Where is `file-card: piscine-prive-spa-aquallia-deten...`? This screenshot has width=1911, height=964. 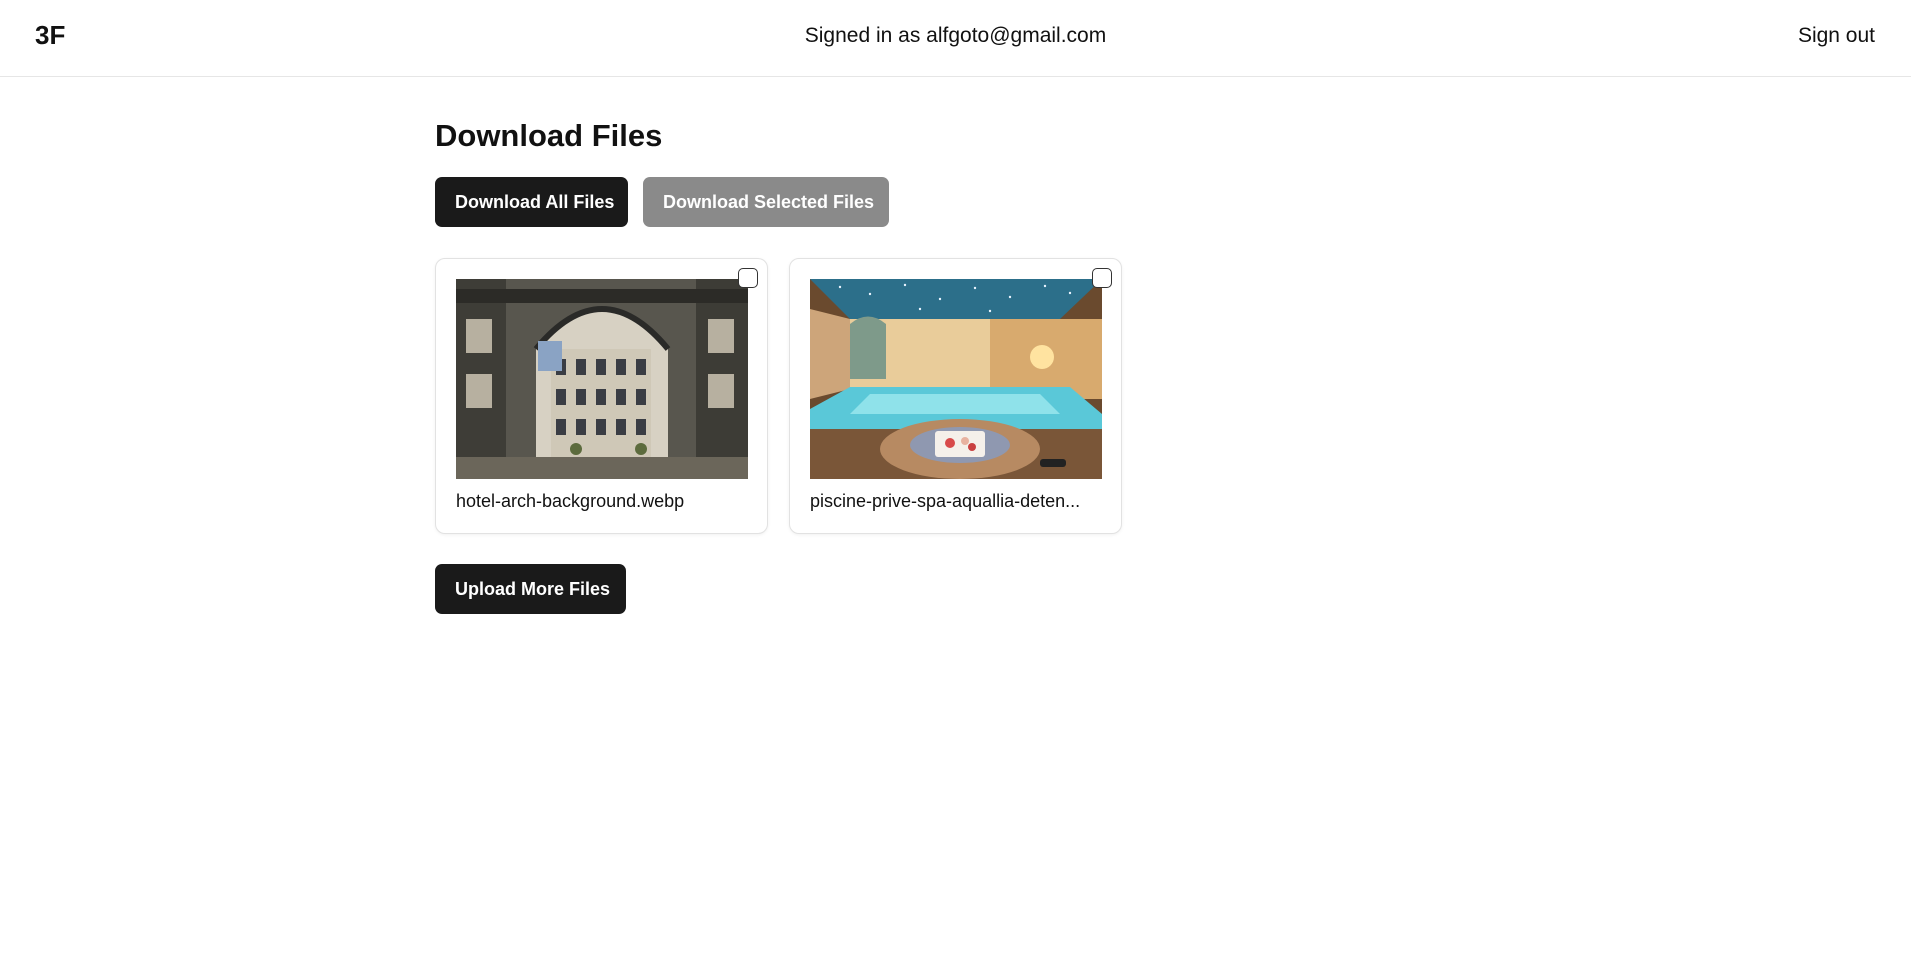 file-card: piscine-prive-spa-aquallia-deten... is located at coordinates (955, 396).